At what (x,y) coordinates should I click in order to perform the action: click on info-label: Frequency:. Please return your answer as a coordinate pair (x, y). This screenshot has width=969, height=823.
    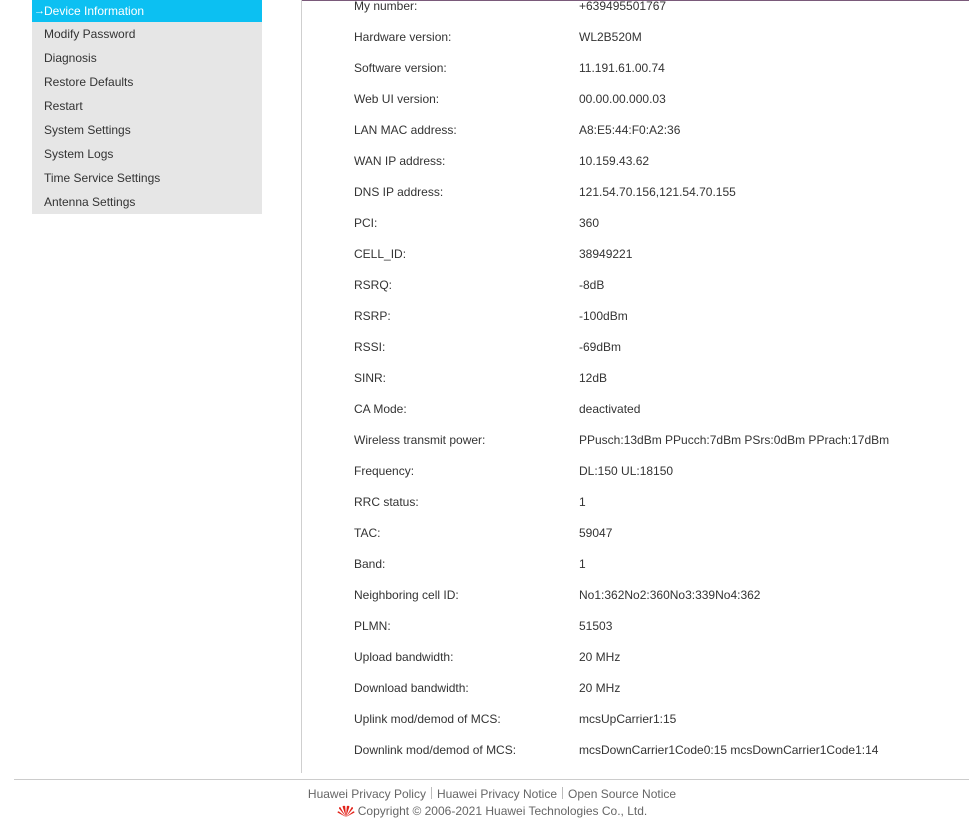
    Looking at the image, I should click on (384, 471).